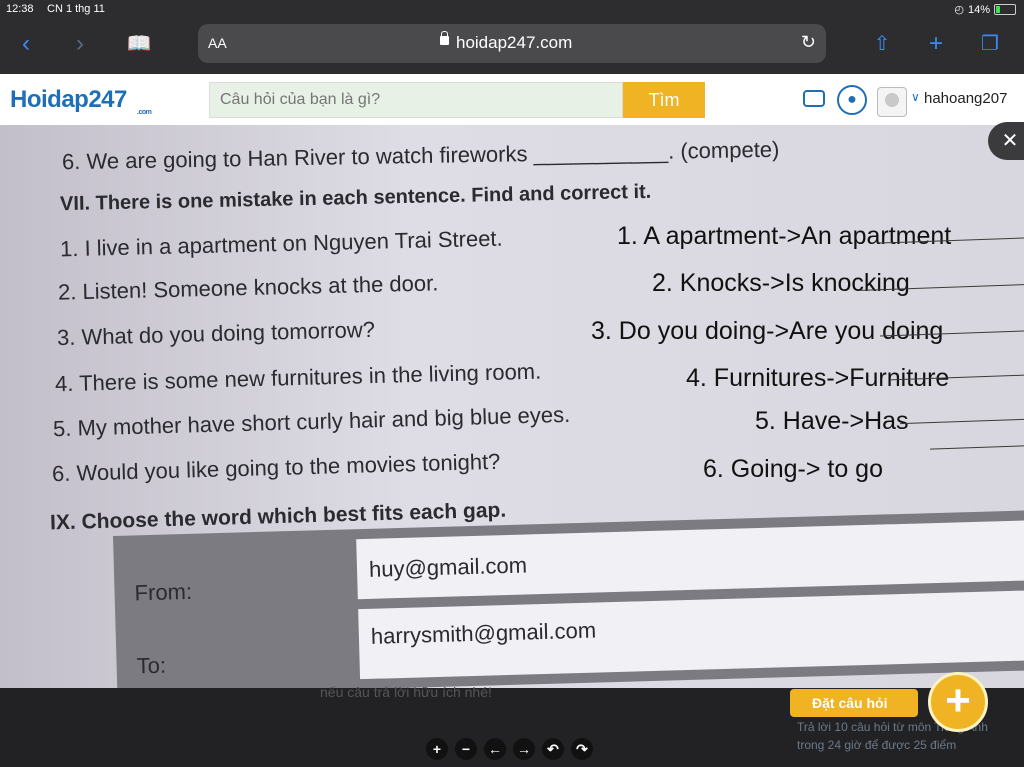 The width and height of the screenshot is (1024, 767). Describe the element at coordinates (512, 9) in the screenshot. I see `status-bar: 12:38 CN 1 thg 11 ◴ 14%` at that location.